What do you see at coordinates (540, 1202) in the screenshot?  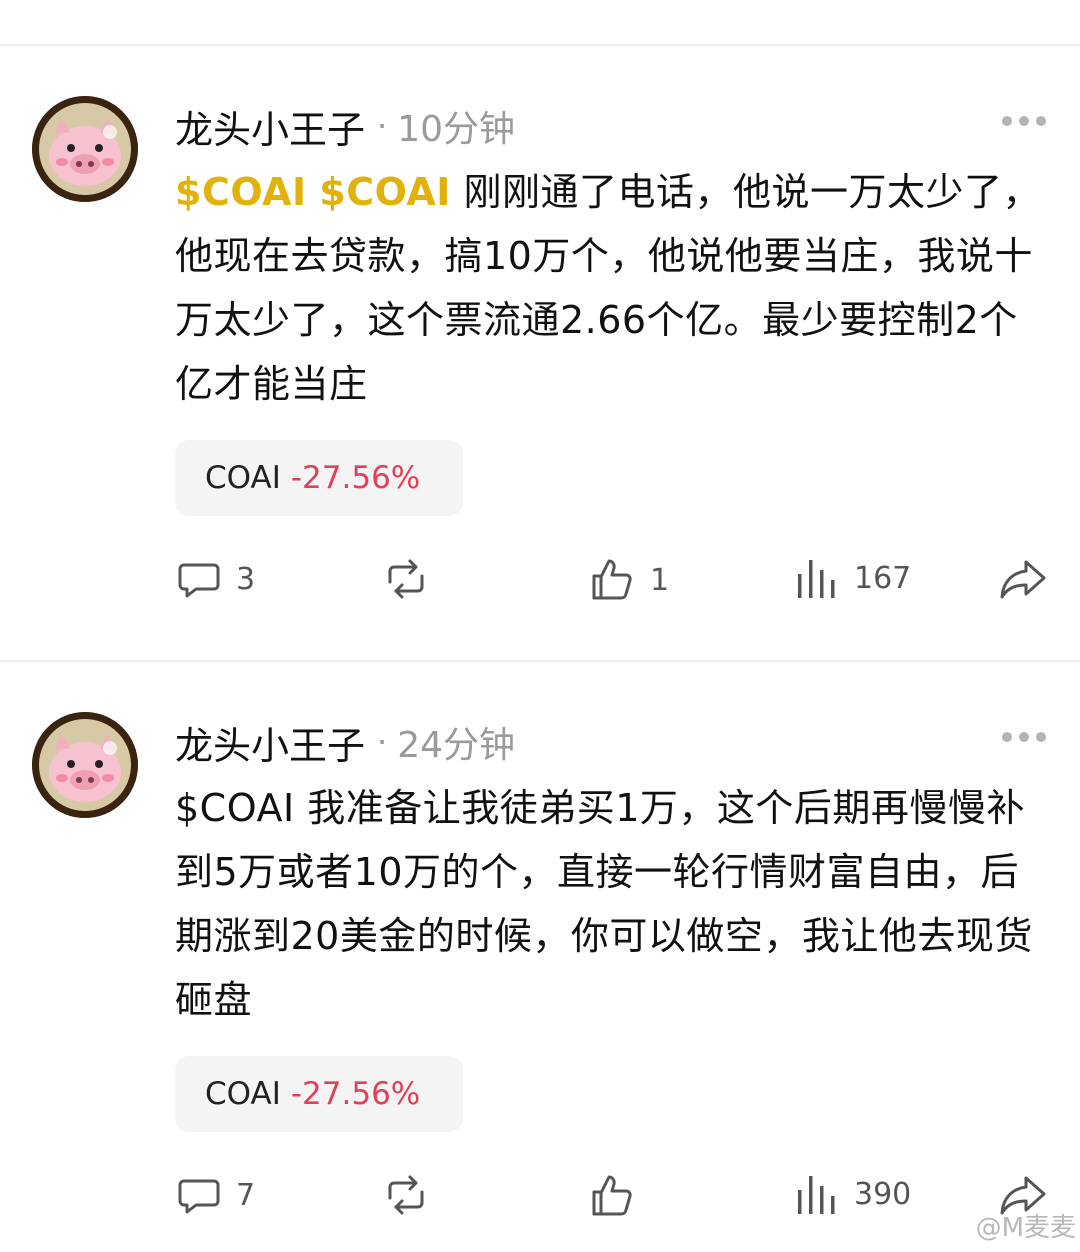 I see `action-bar: 7 390` at bounding box center [540, 1202].